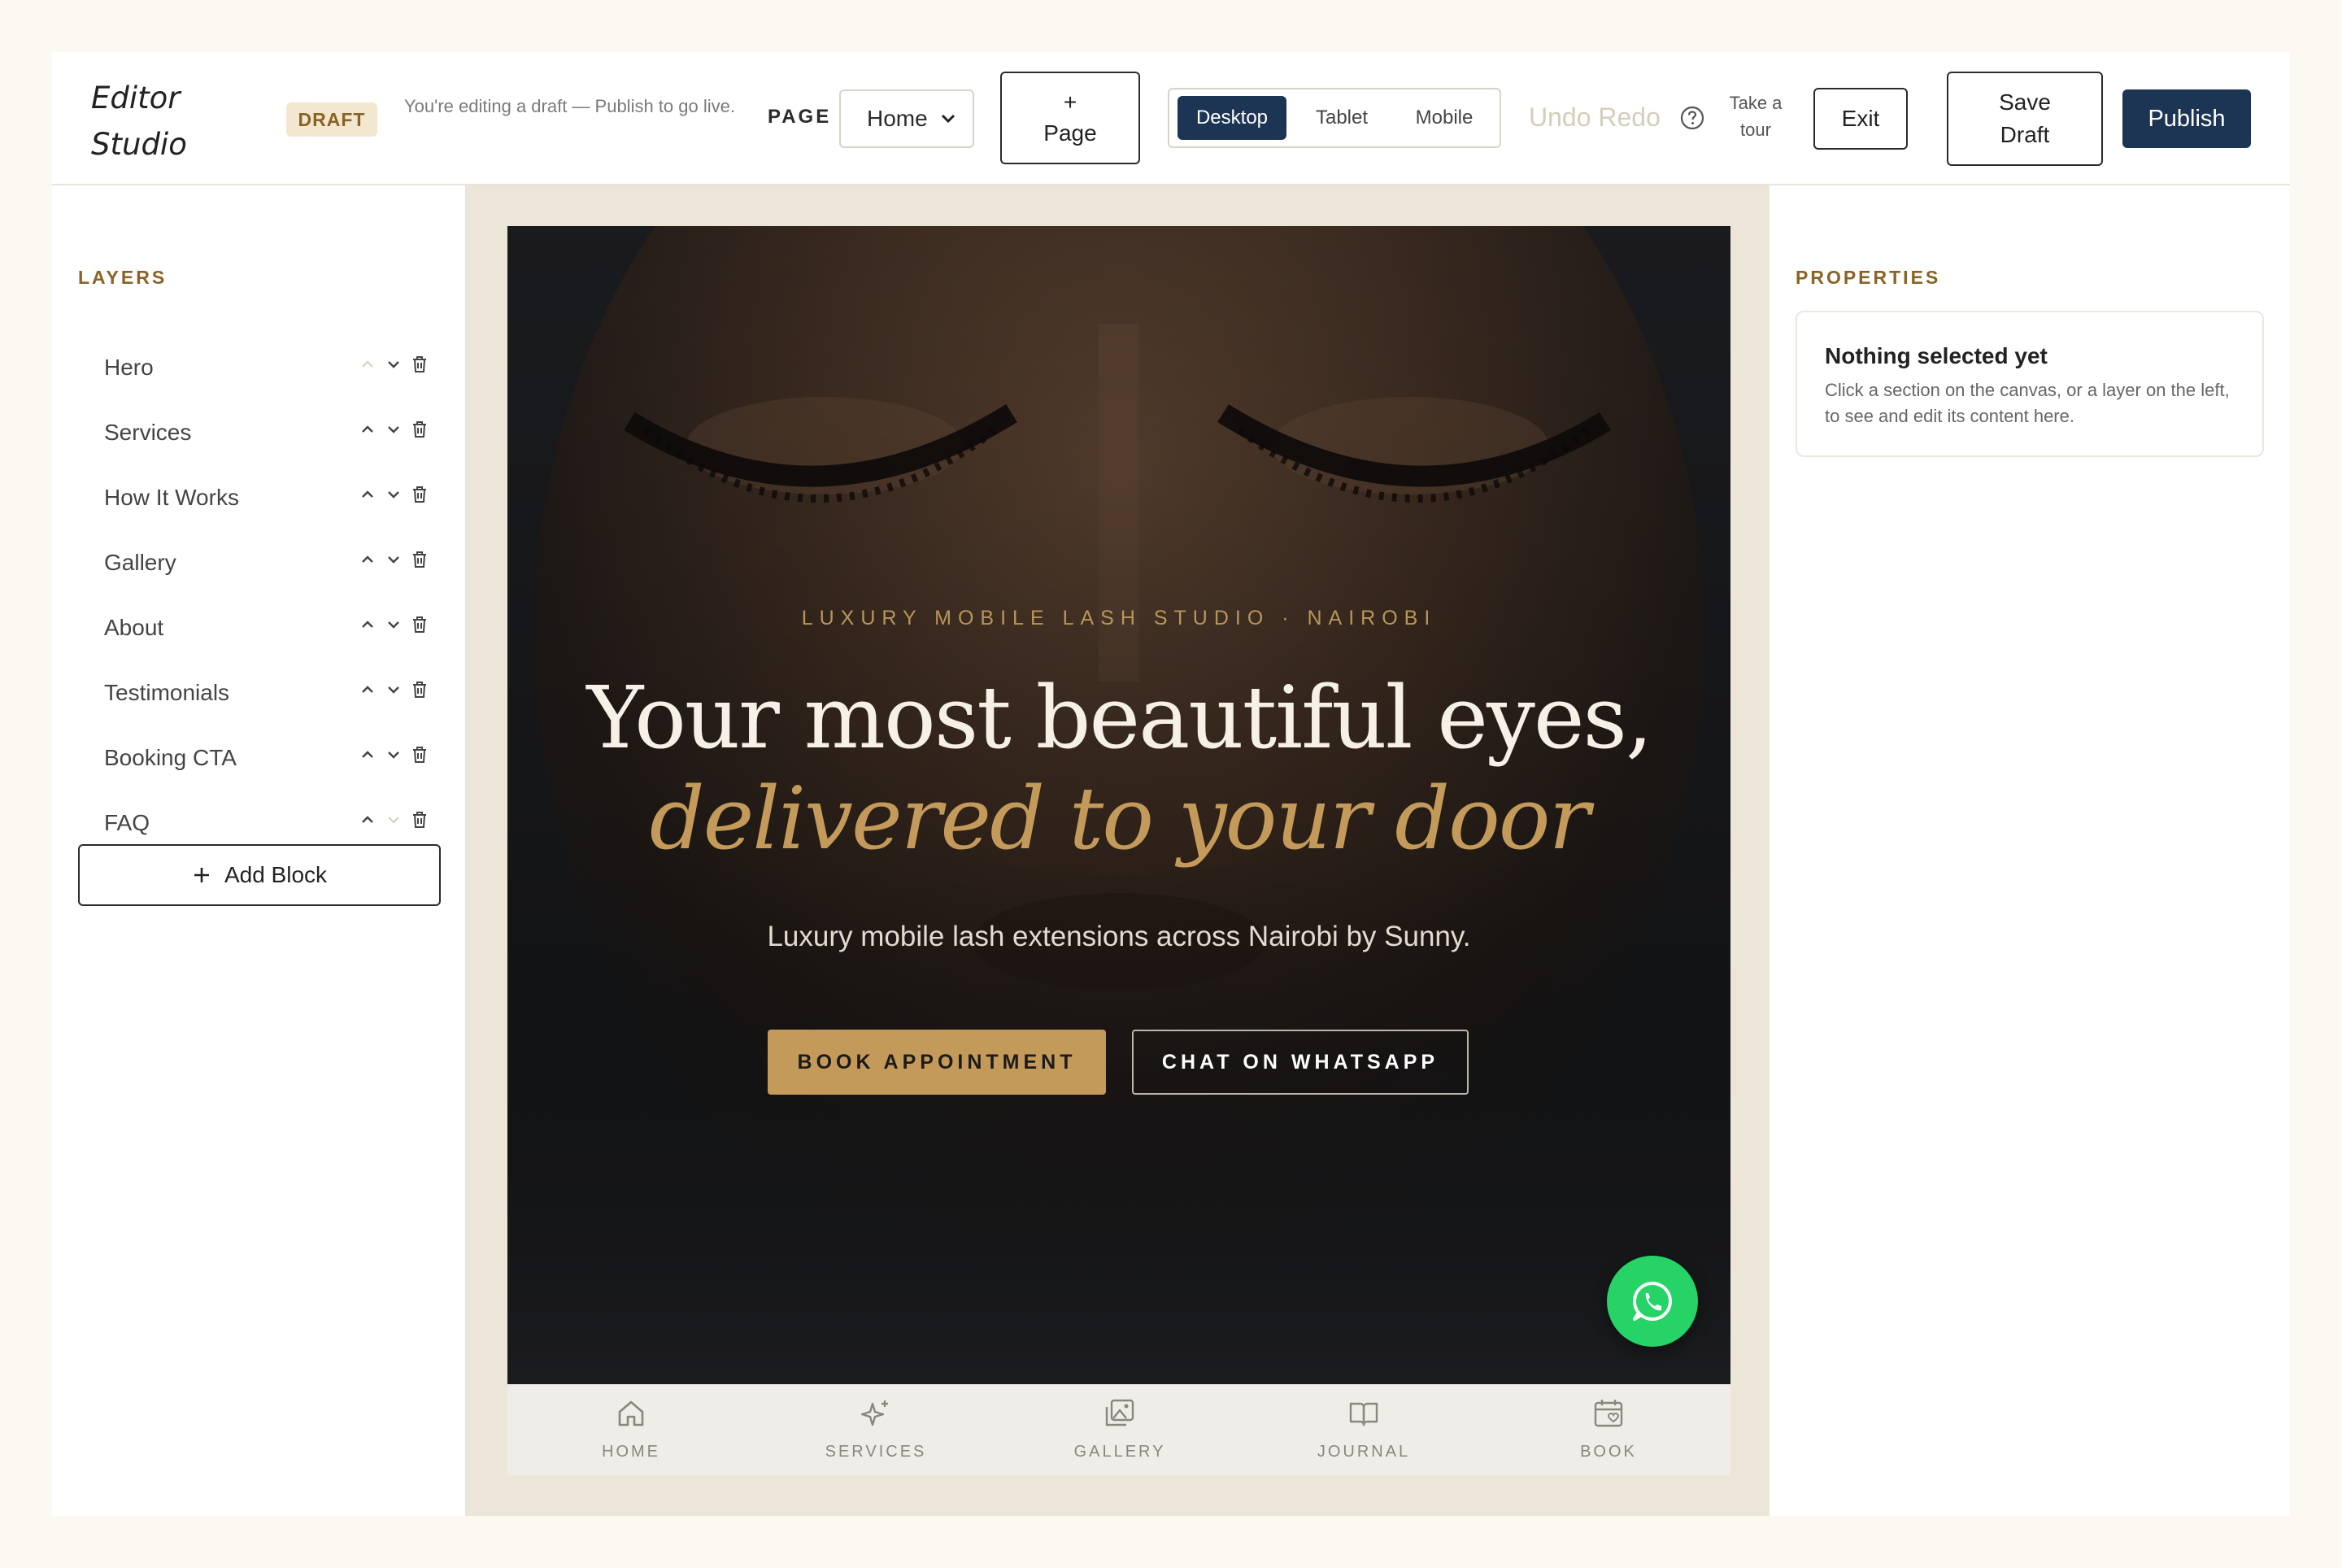 This screenshot has height=1568, width=2342. What do you see at coordinates (1364, 1429) in the screenshot?
I see `nav-journal: JOURNAL` at bounding box center [1364, 1429].